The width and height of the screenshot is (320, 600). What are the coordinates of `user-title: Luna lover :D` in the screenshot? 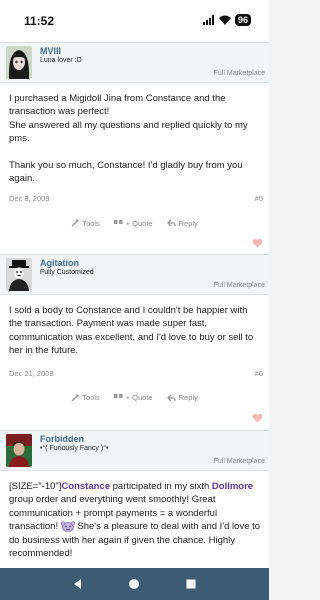 It's located at (61, 60).